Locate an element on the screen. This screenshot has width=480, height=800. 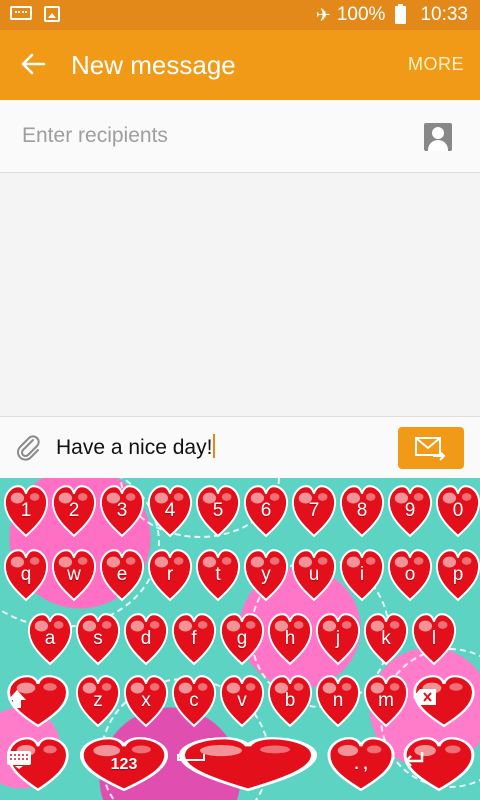
key-label: 8 is located at coordinates (362, 510).